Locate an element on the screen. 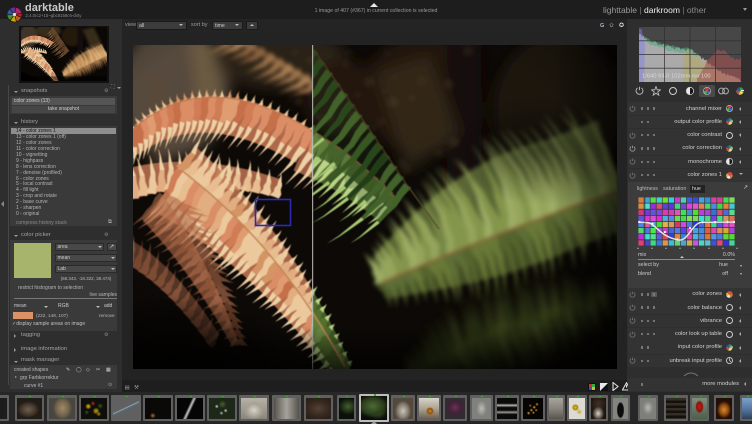 This screenshot has height=424, width=752. svg-text: 1/640 f/4.0 102mm iso 100 is located at coordinates (676, 77).